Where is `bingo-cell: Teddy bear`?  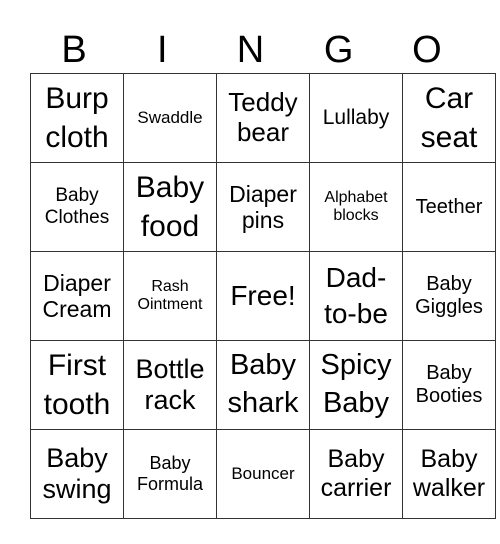
bingo-cell: Teddy bear is located at coordinates (263, 118).